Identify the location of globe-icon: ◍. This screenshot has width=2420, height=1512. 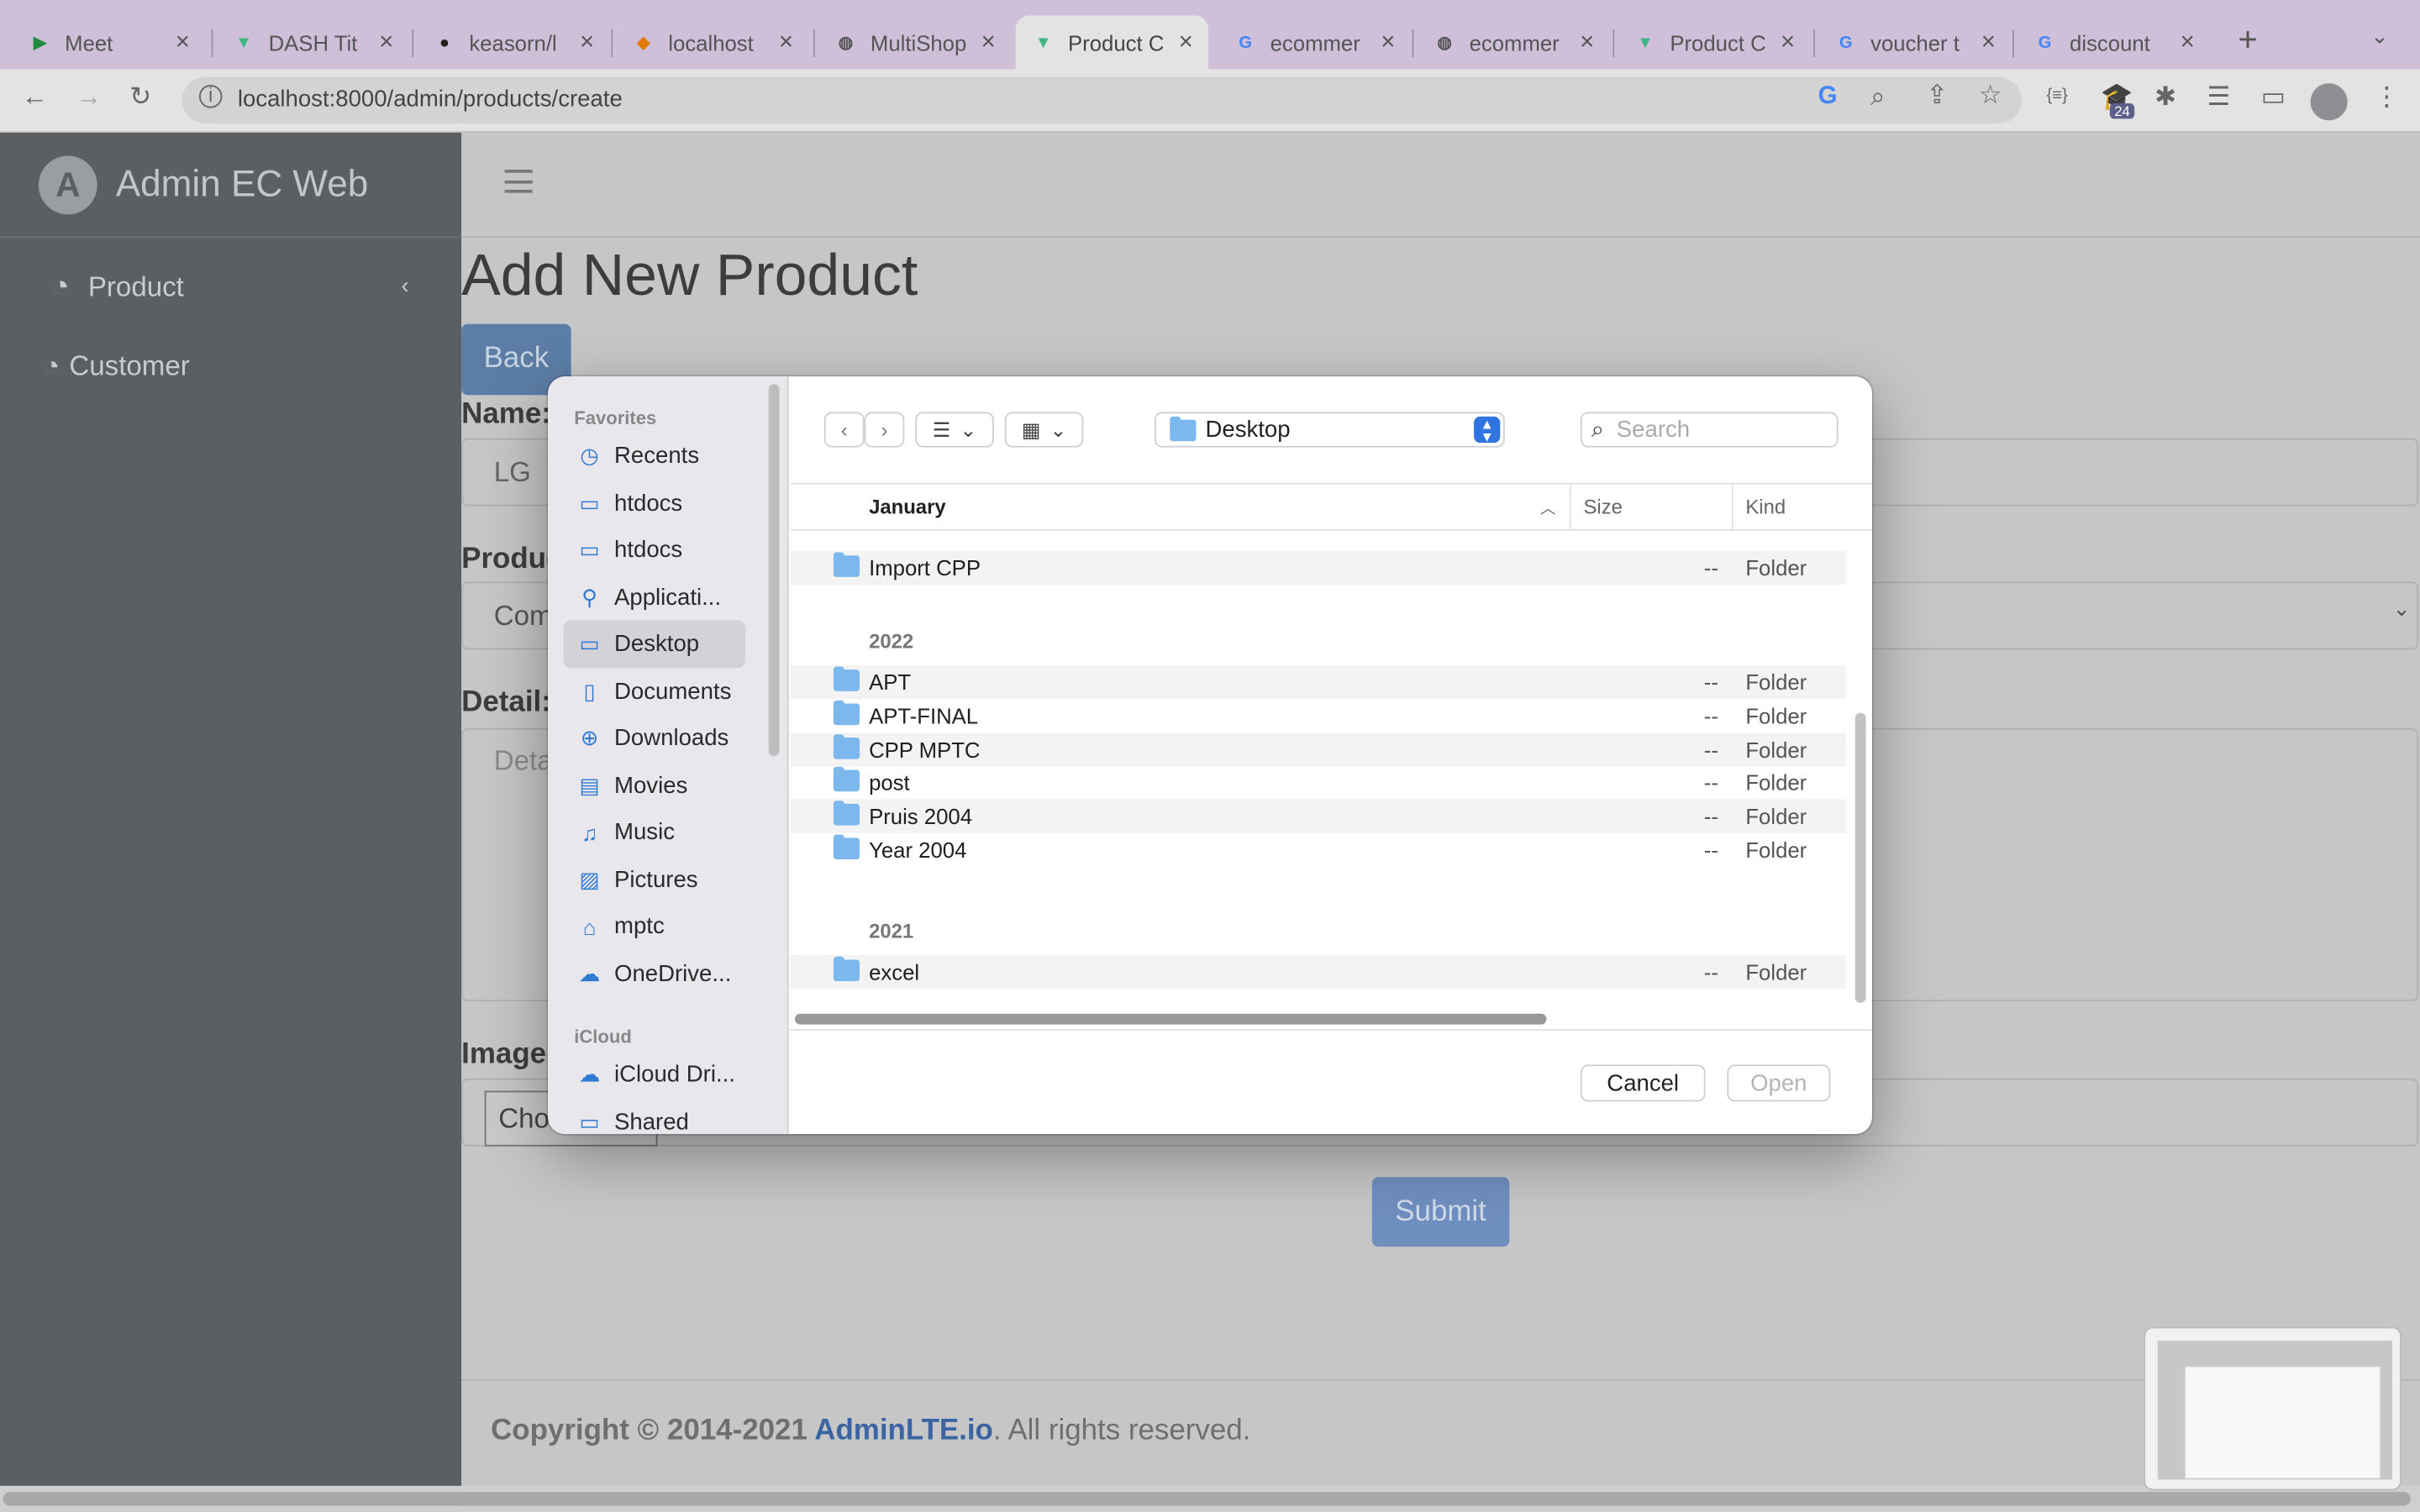
(1444, 43).